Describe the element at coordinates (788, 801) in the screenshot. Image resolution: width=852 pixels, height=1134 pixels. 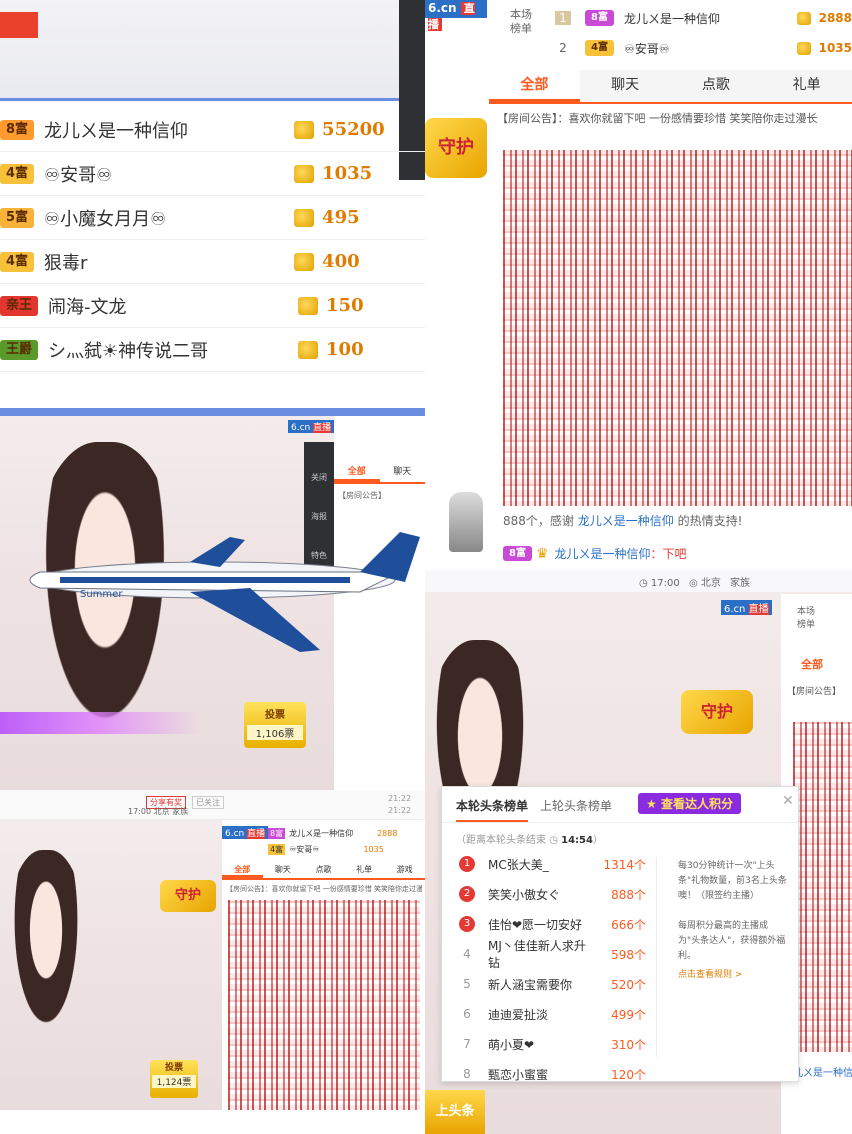
I see `close-icon: ✕` at that location.